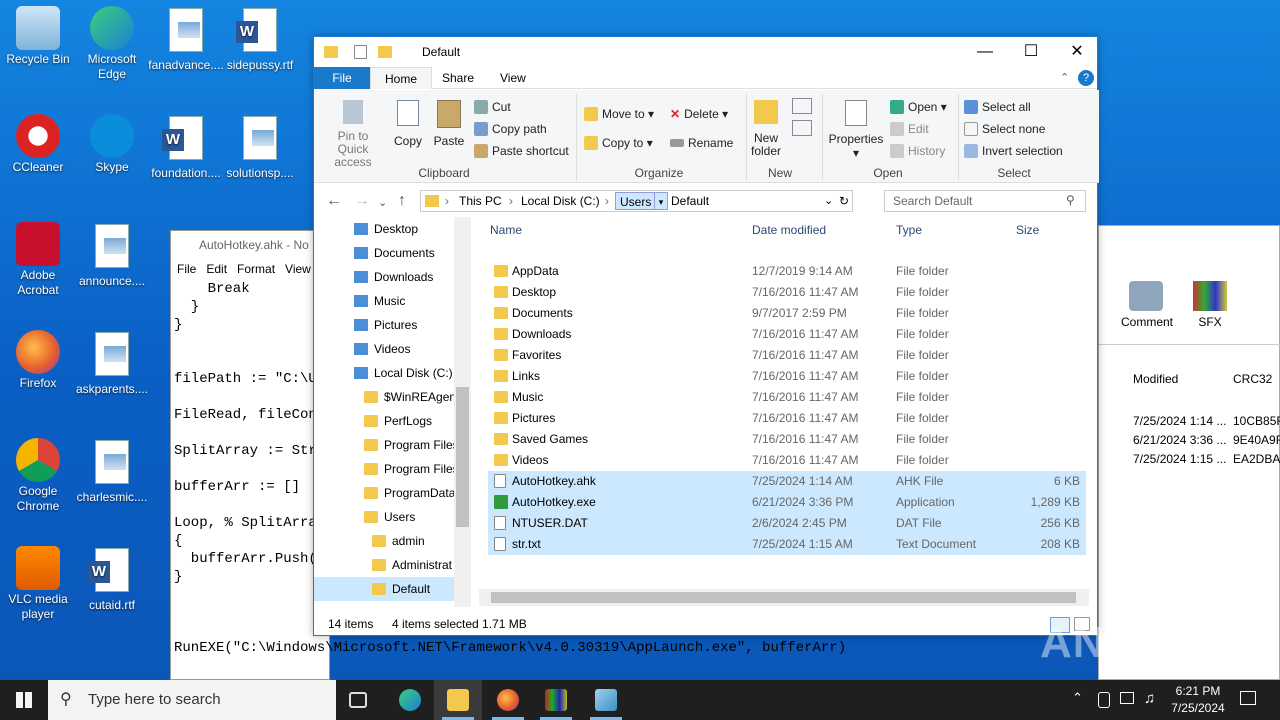 The width and height of the screenshot is (1280, 720). What do you see at coordinates (556, 700) in the screenshot?
I see `taskbar-winrar` at bounding box center [556, 700].